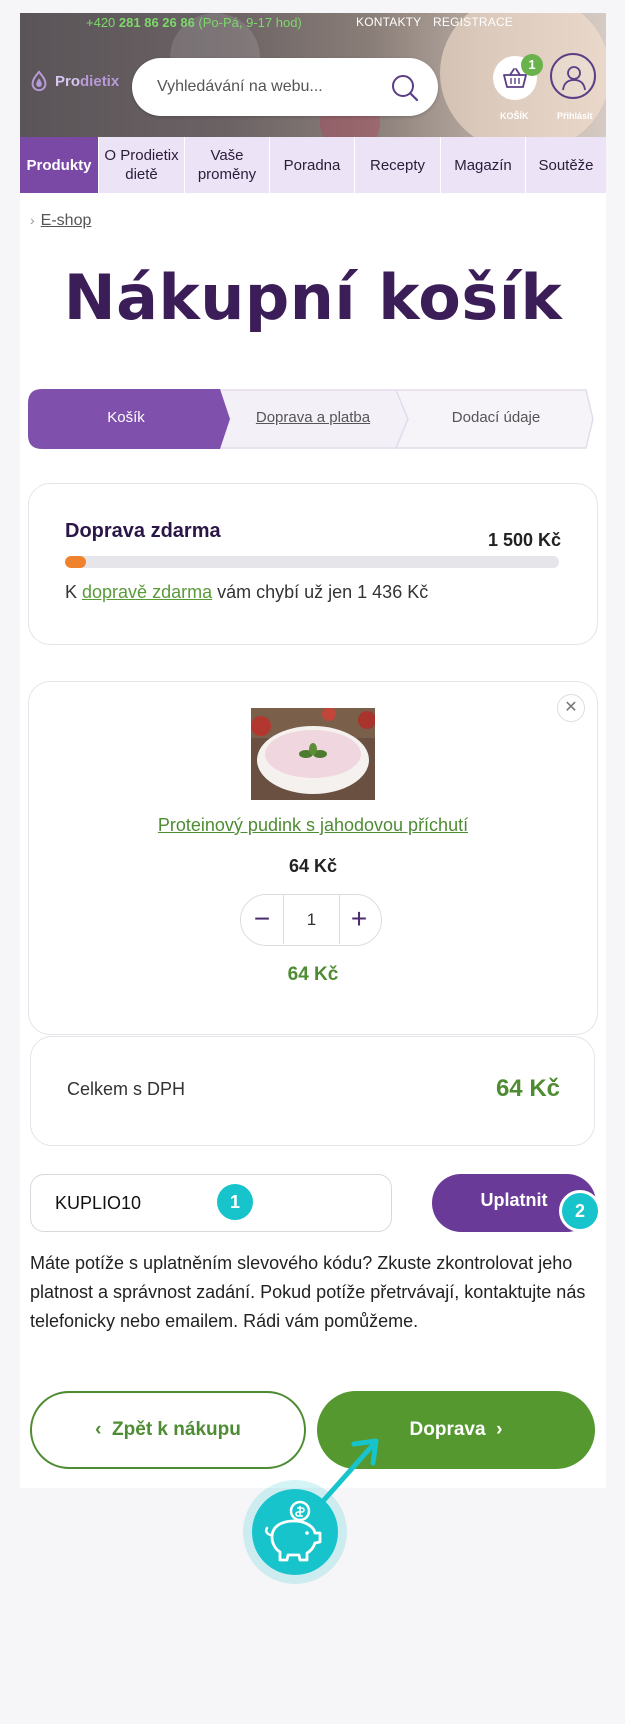 This screenshot has width=625, height=1724. I want to click on minus-icon: −, so click(262, 918).